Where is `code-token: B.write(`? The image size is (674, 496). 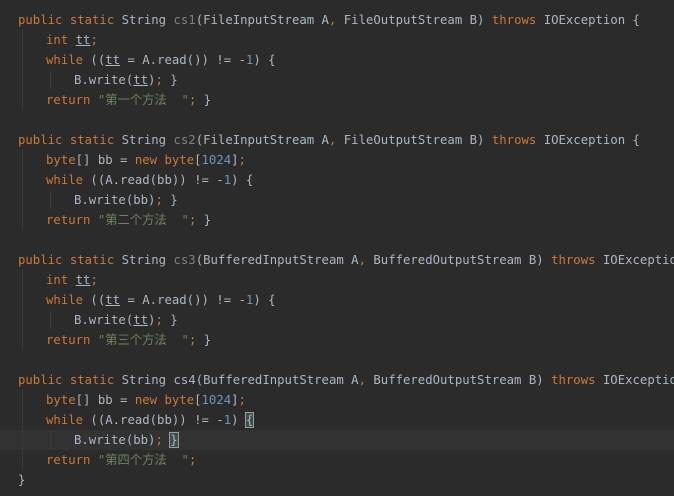 code-token: B.write( is located at coordinates (104, 320).